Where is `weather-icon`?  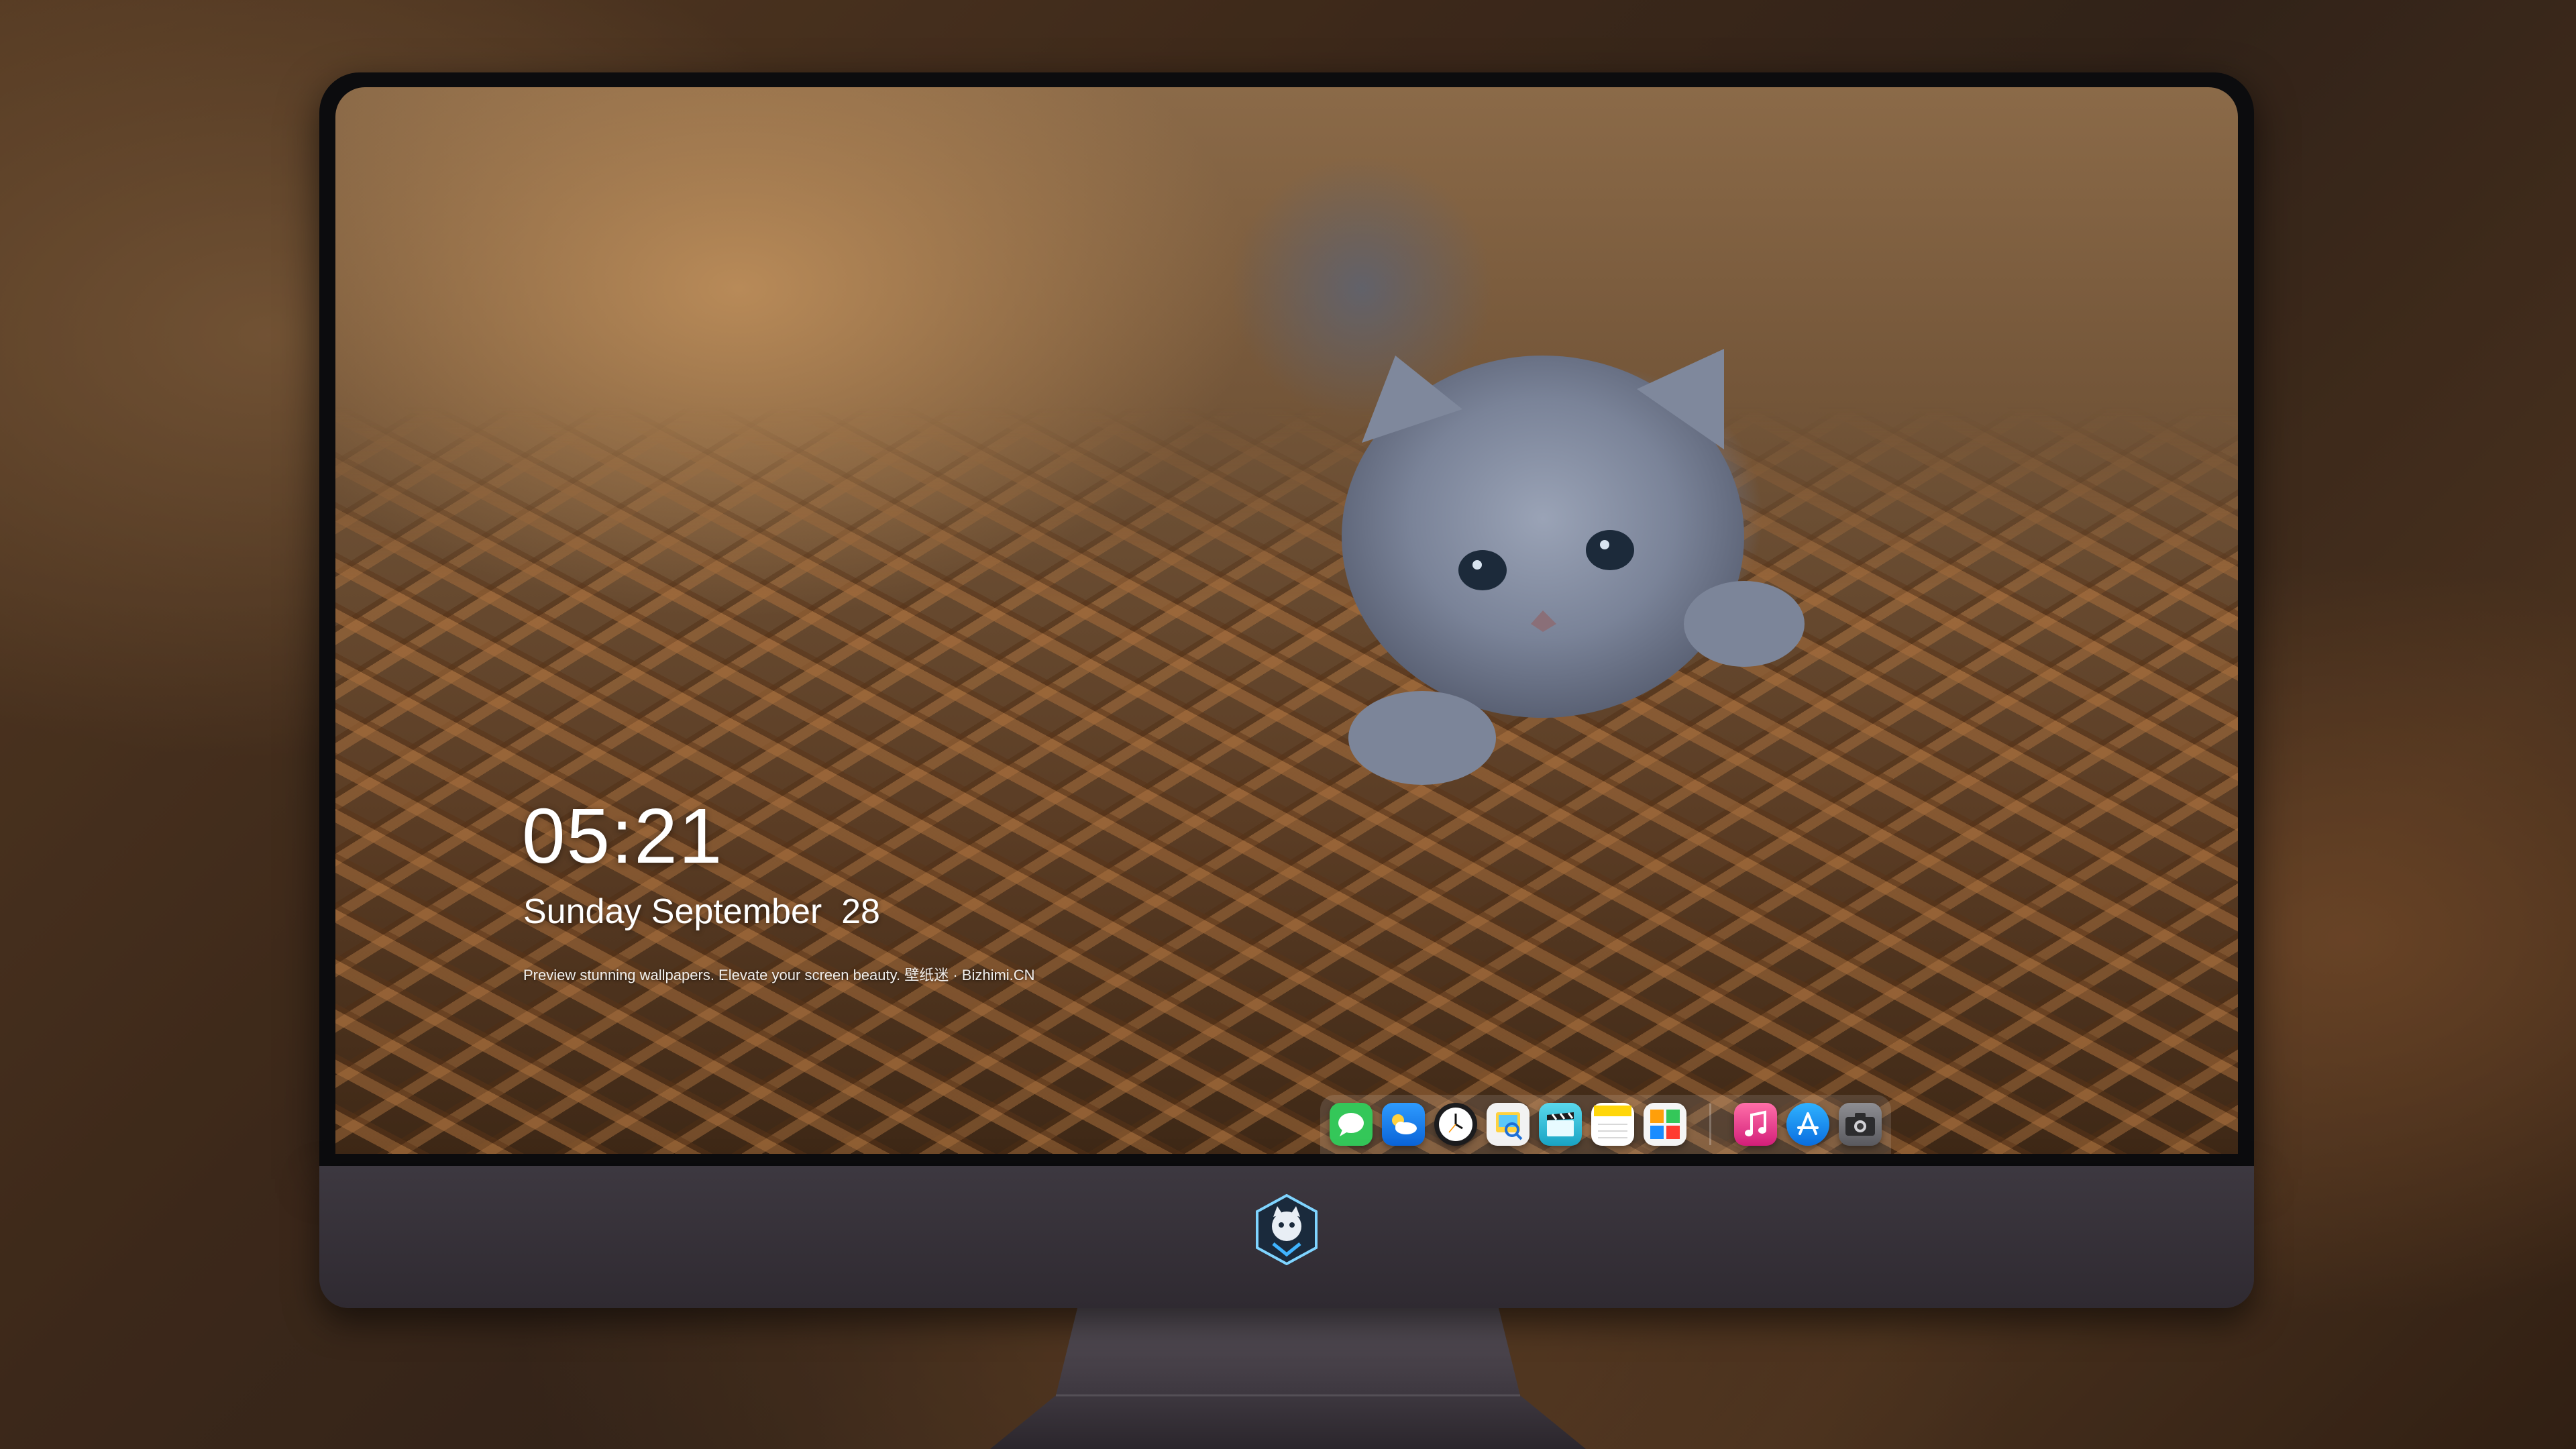 weather-icon is located at coordinates (1404, 1124).